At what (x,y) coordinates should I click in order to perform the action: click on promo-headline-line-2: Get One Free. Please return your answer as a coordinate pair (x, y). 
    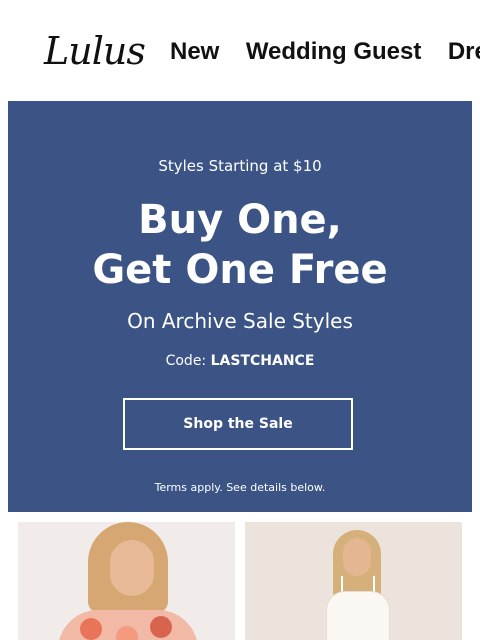
    Looking at the image, I should click on (240, 270).